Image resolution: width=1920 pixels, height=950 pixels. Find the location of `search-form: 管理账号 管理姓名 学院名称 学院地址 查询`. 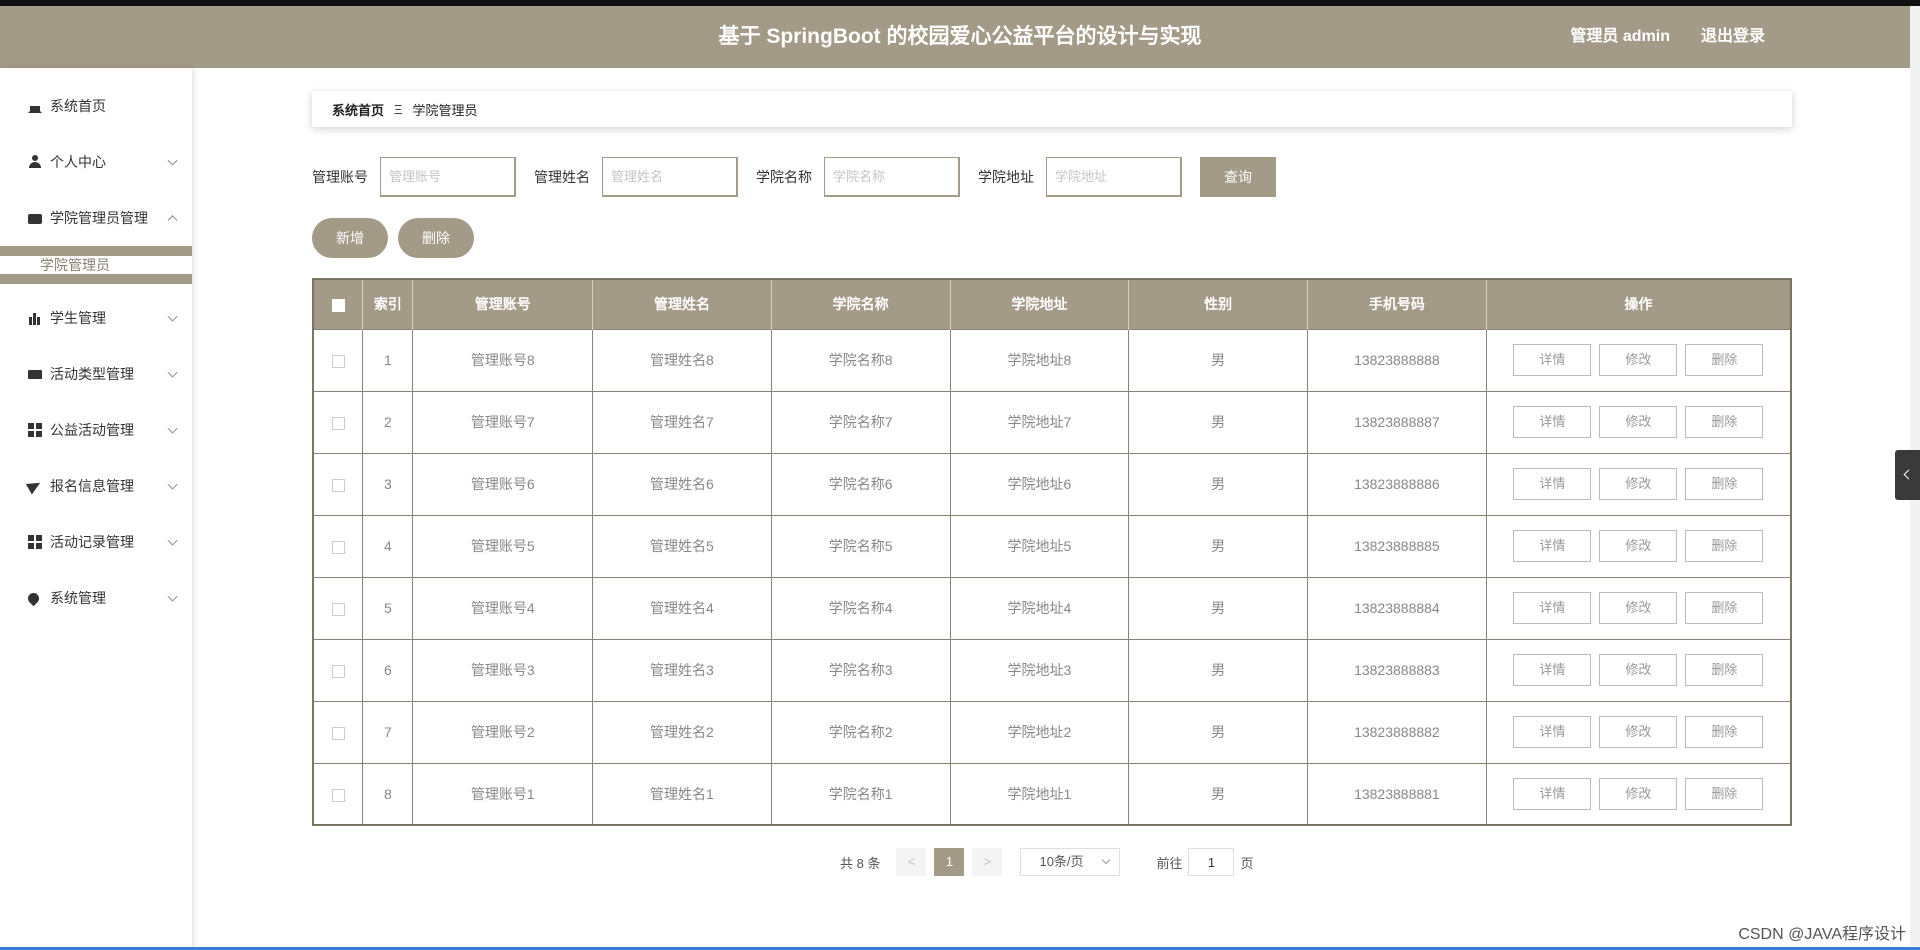

search-form: 管理账号 管理姓名 学院名称 学院地址 查询 is located at coordinates (794, 177).